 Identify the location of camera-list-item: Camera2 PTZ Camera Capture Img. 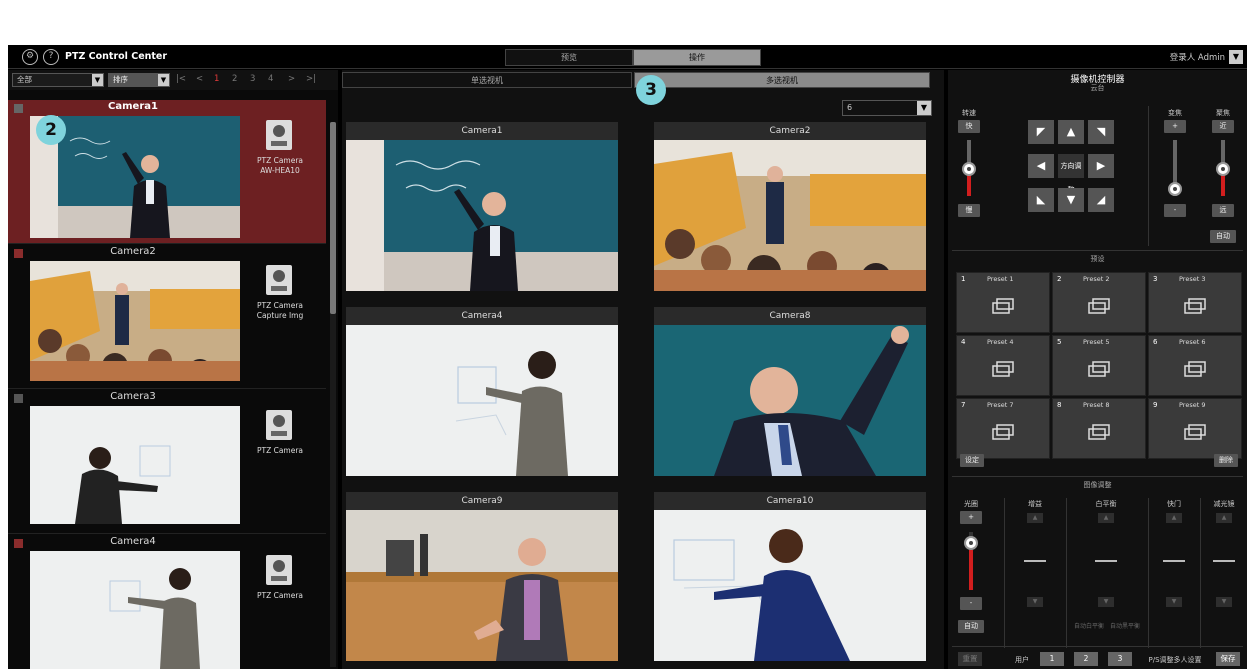
(167, 317).